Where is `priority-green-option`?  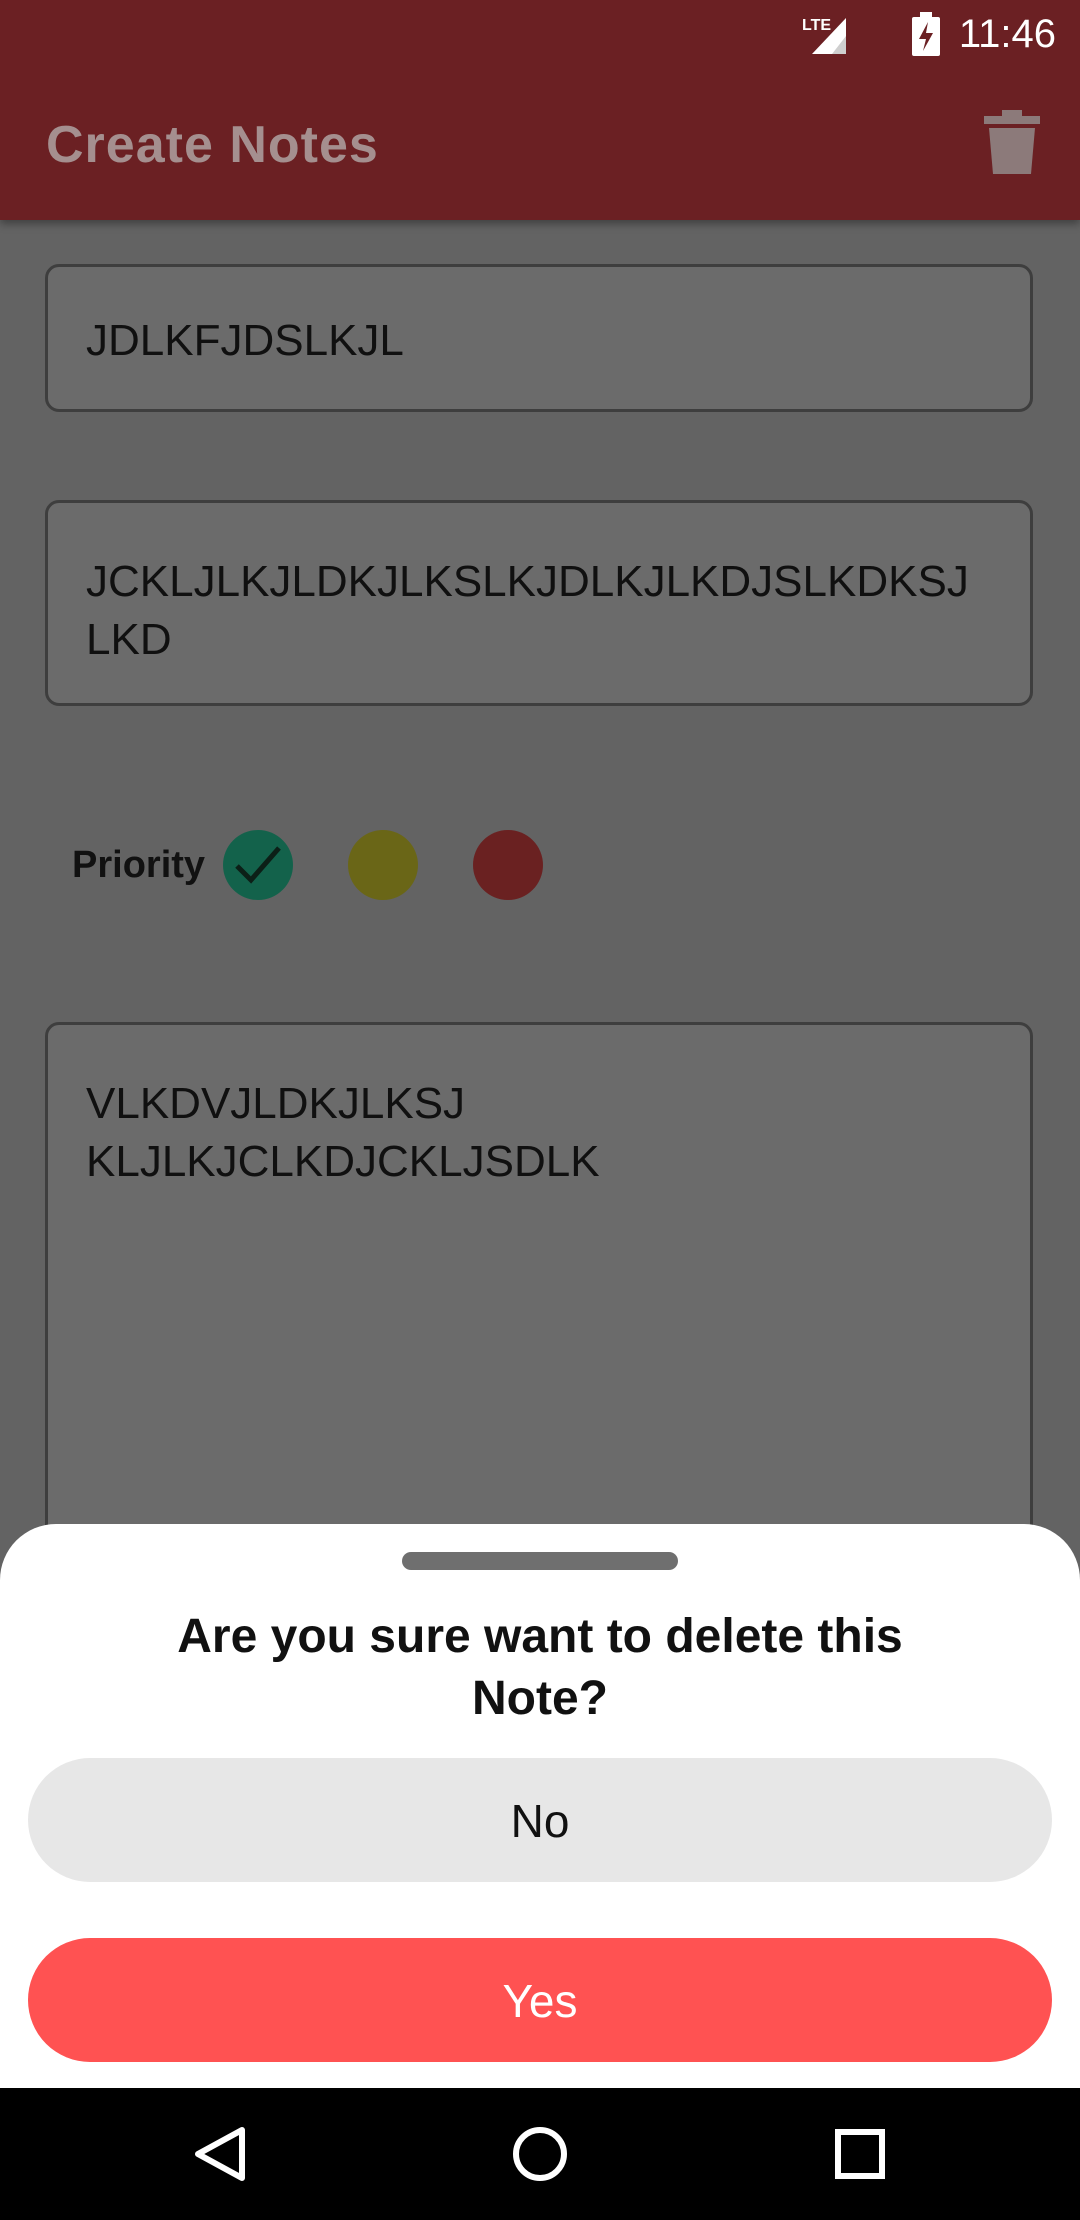
priority-green-option is located at coordinates (258, 865).